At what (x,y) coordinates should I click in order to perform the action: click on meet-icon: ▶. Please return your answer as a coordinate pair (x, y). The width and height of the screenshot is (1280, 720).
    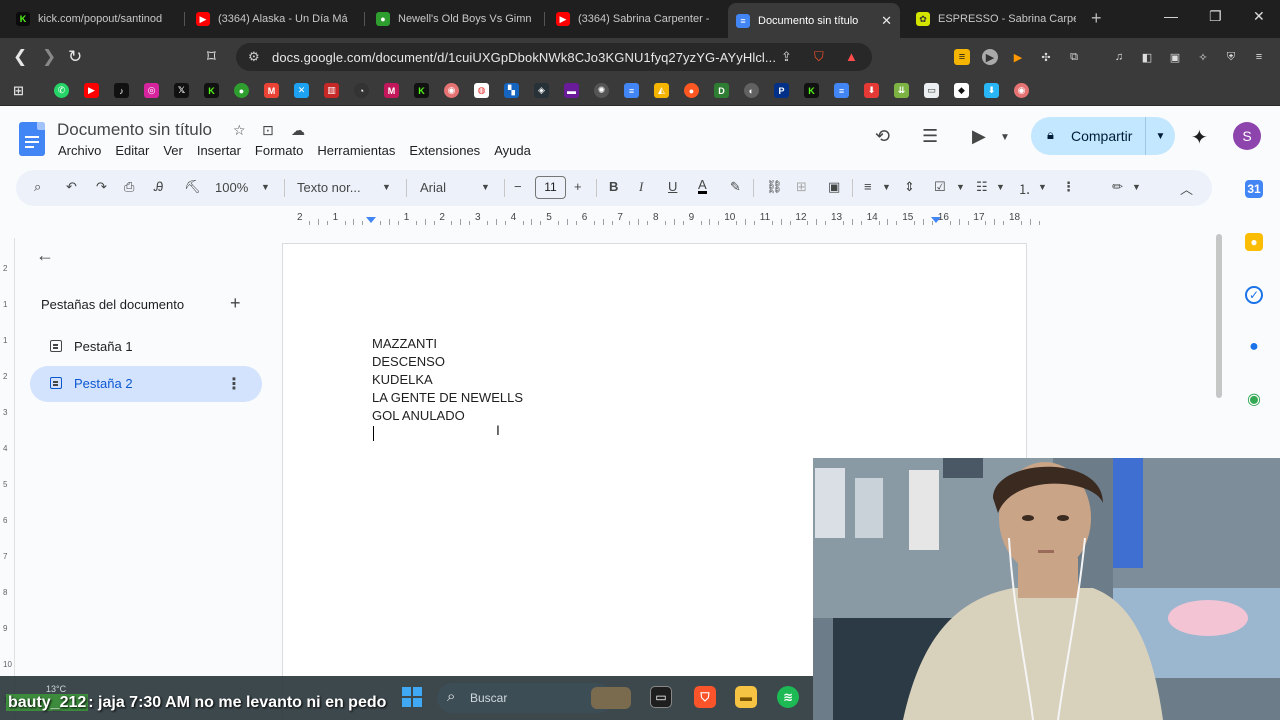
    Looking at the image, I should click on (979, 136).